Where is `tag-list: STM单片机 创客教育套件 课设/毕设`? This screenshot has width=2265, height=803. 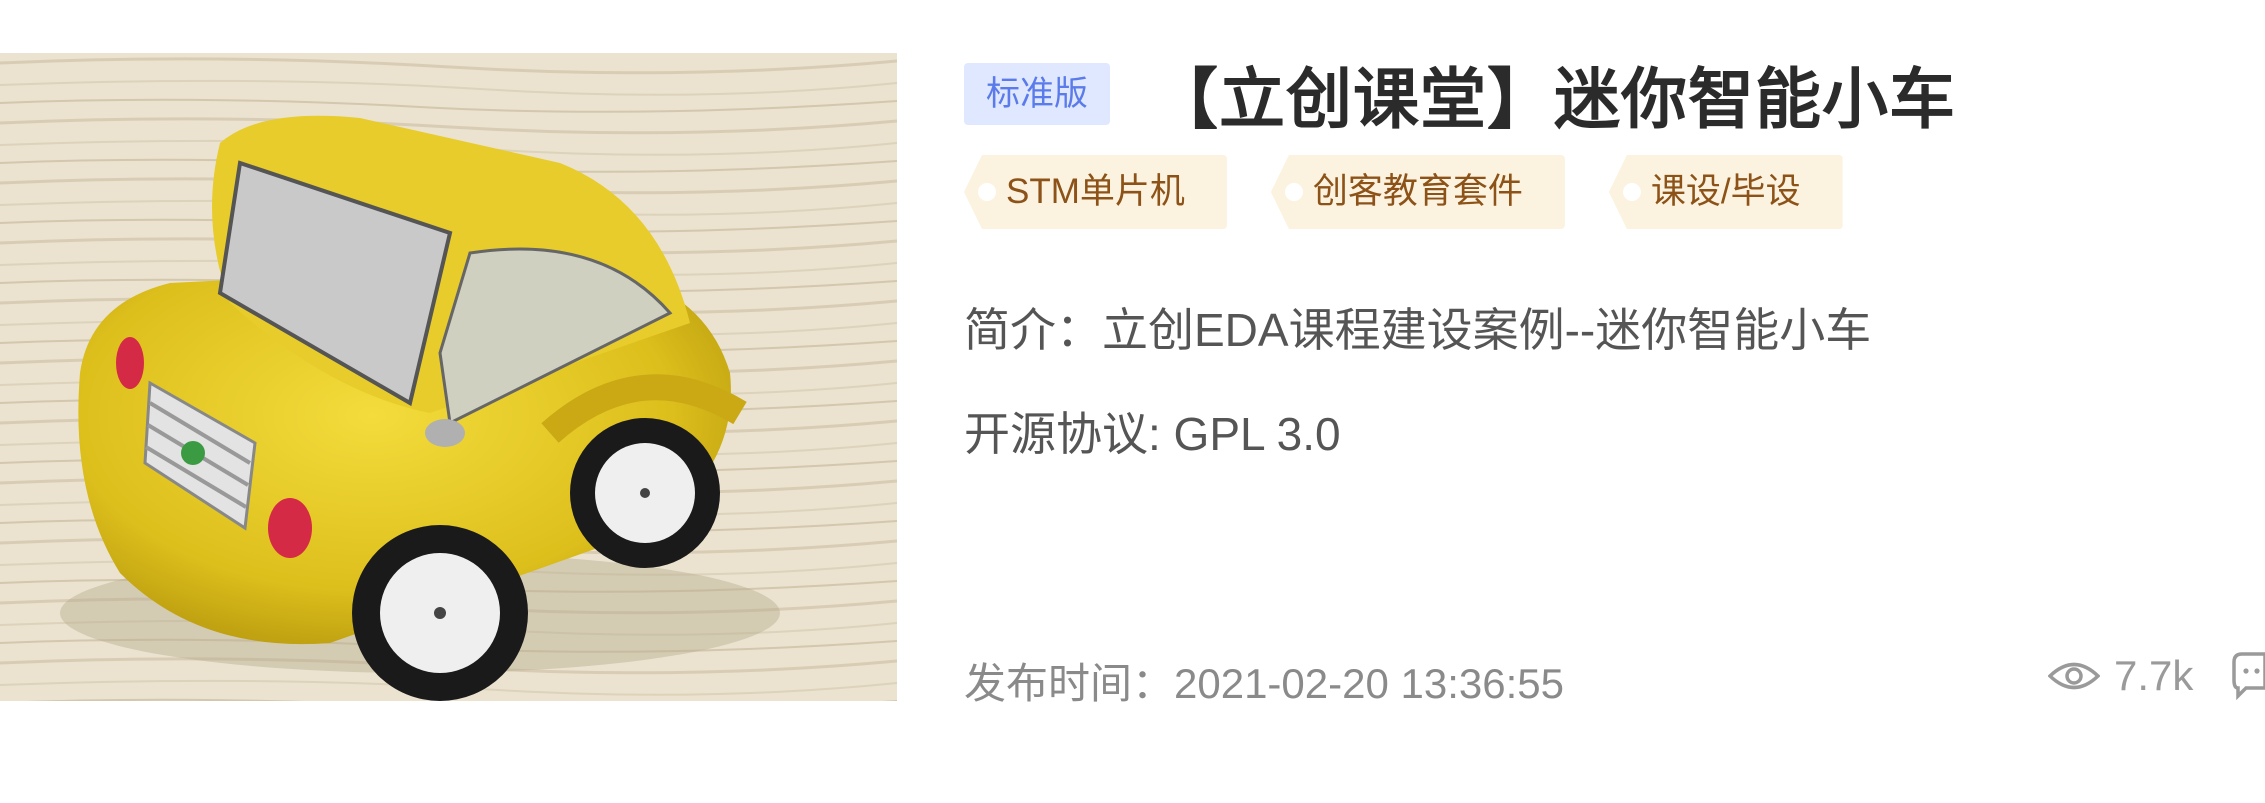 tag-list: STM单片机 创客教育套件 课设/毕设 is located at coordinates (1403, 192).